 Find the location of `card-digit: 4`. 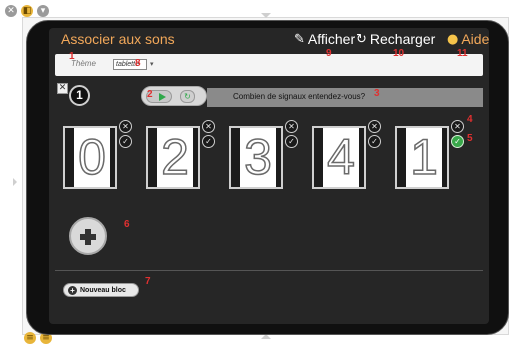

card-digit: 4 is located at coordinates (340, 157).